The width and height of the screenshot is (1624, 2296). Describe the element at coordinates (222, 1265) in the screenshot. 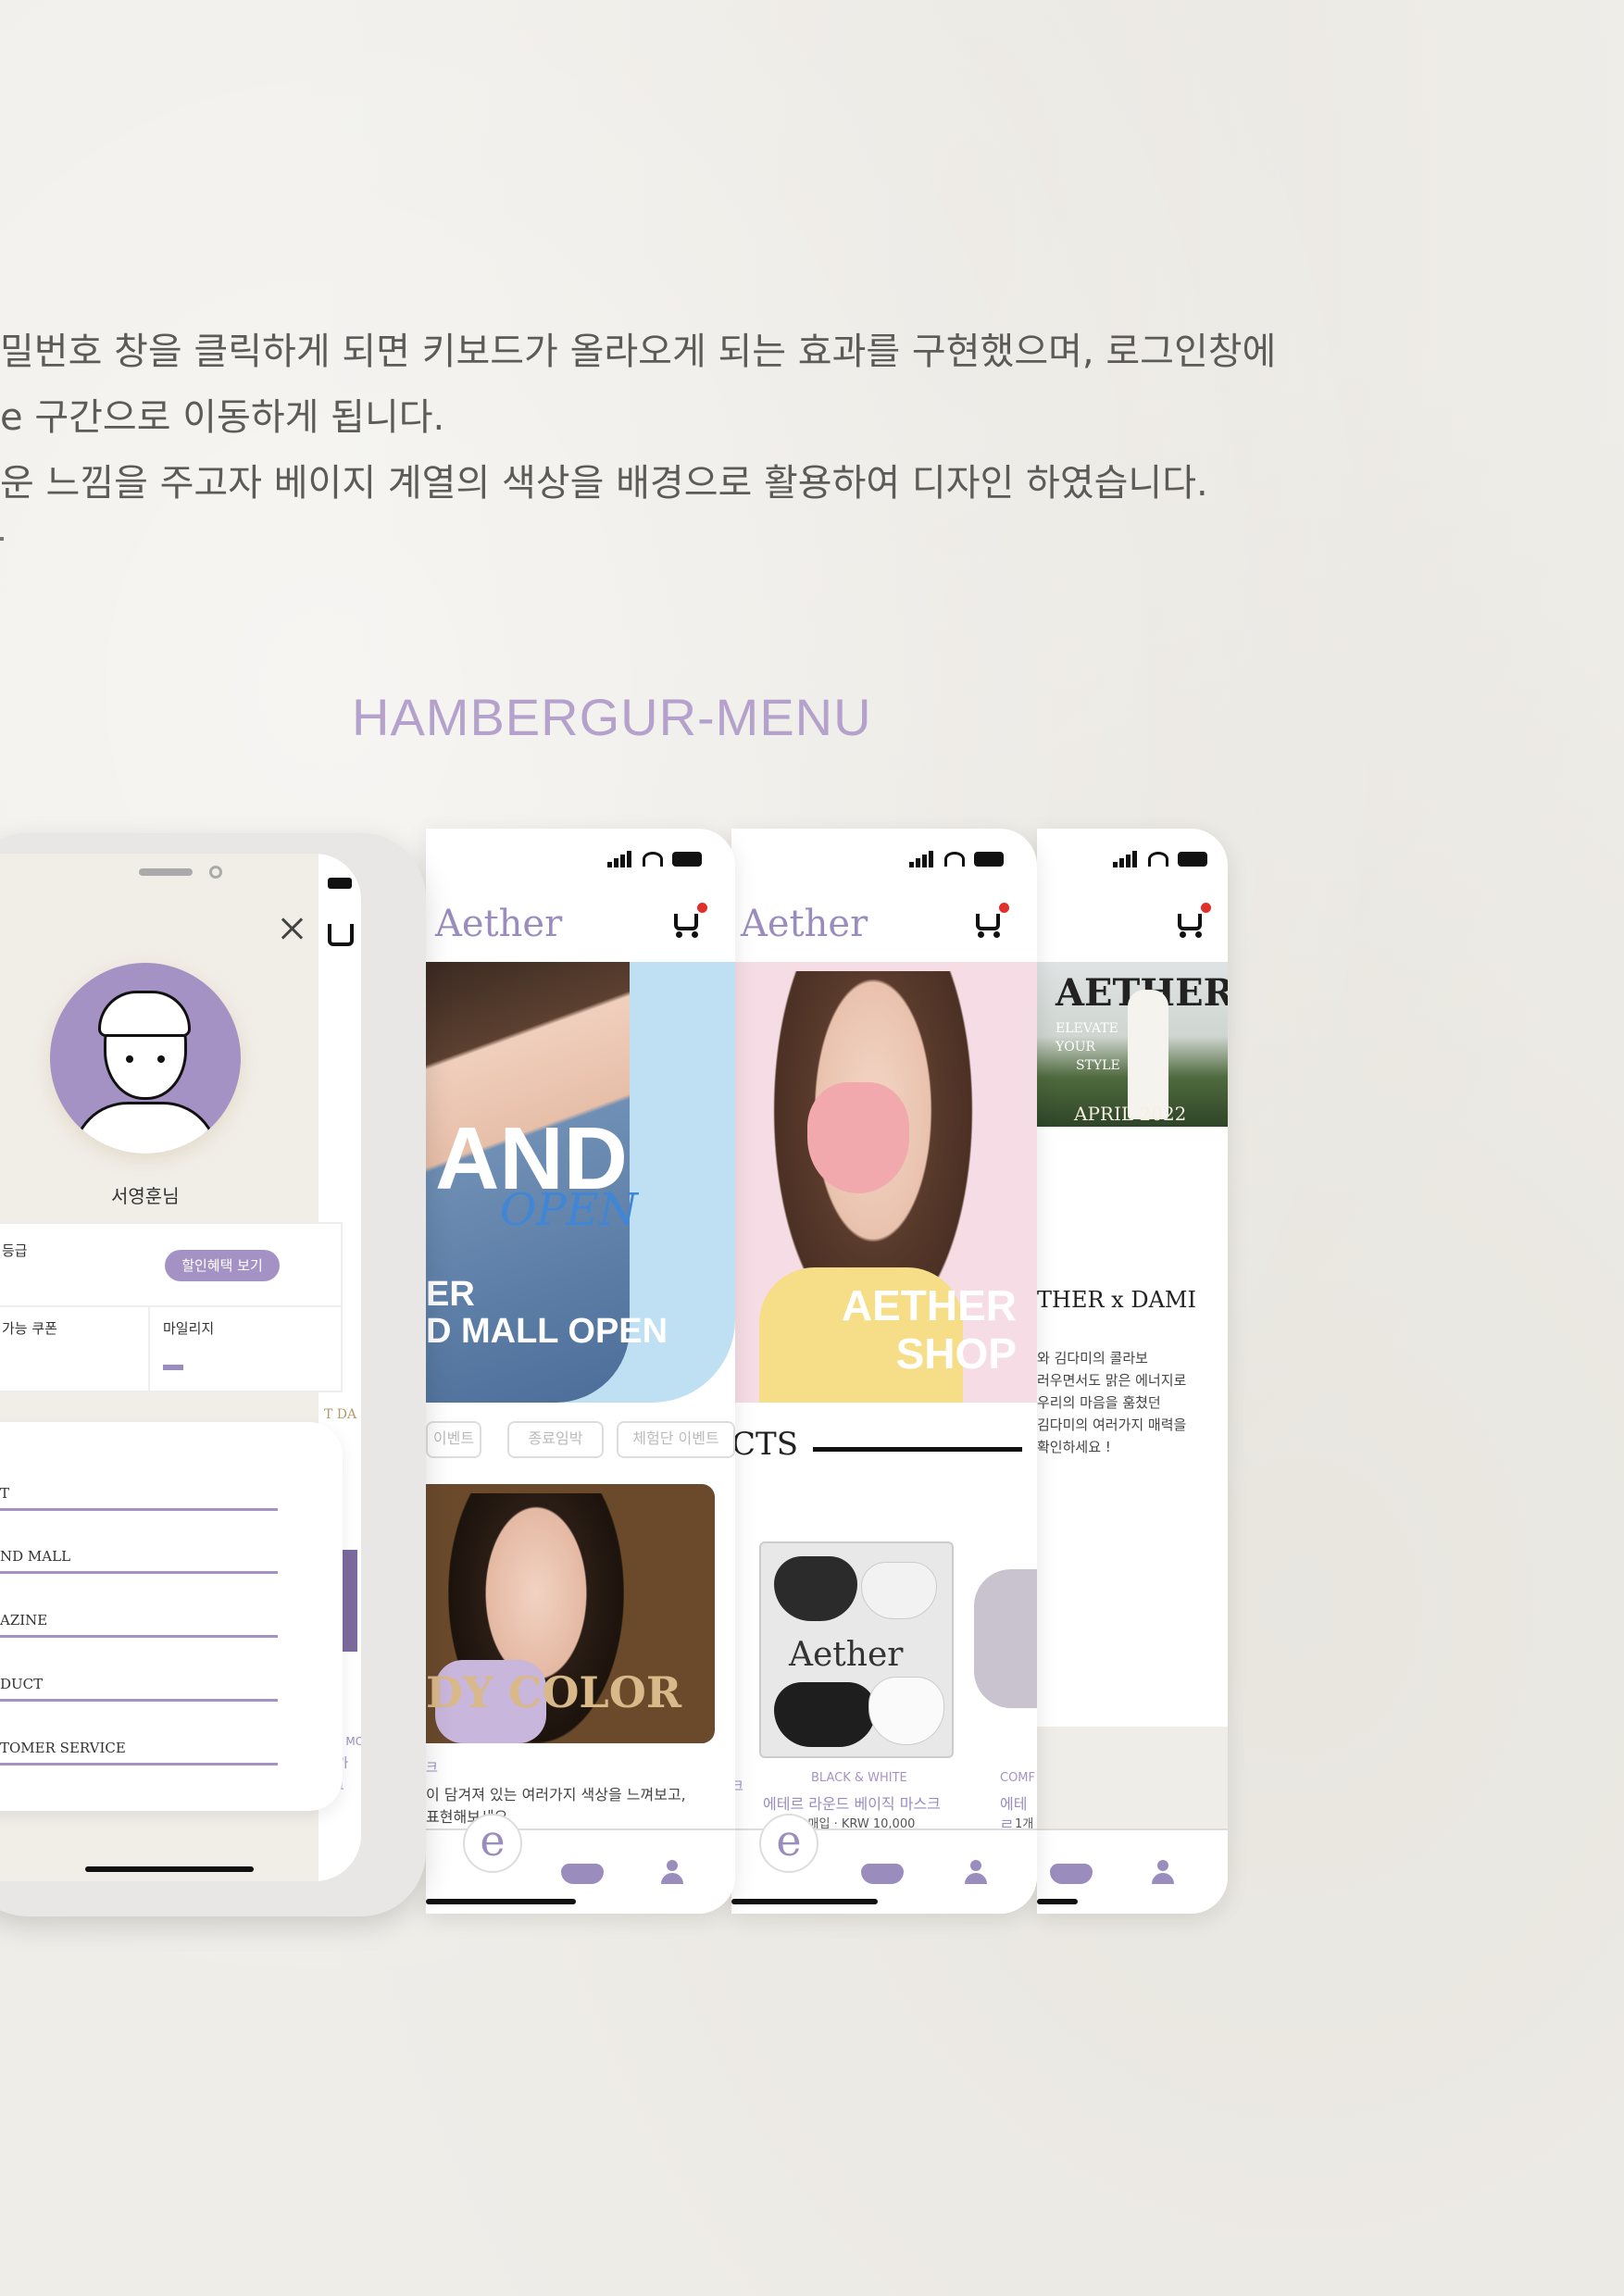

I see `view-discount-button: 할인혜택 보기` at that location.